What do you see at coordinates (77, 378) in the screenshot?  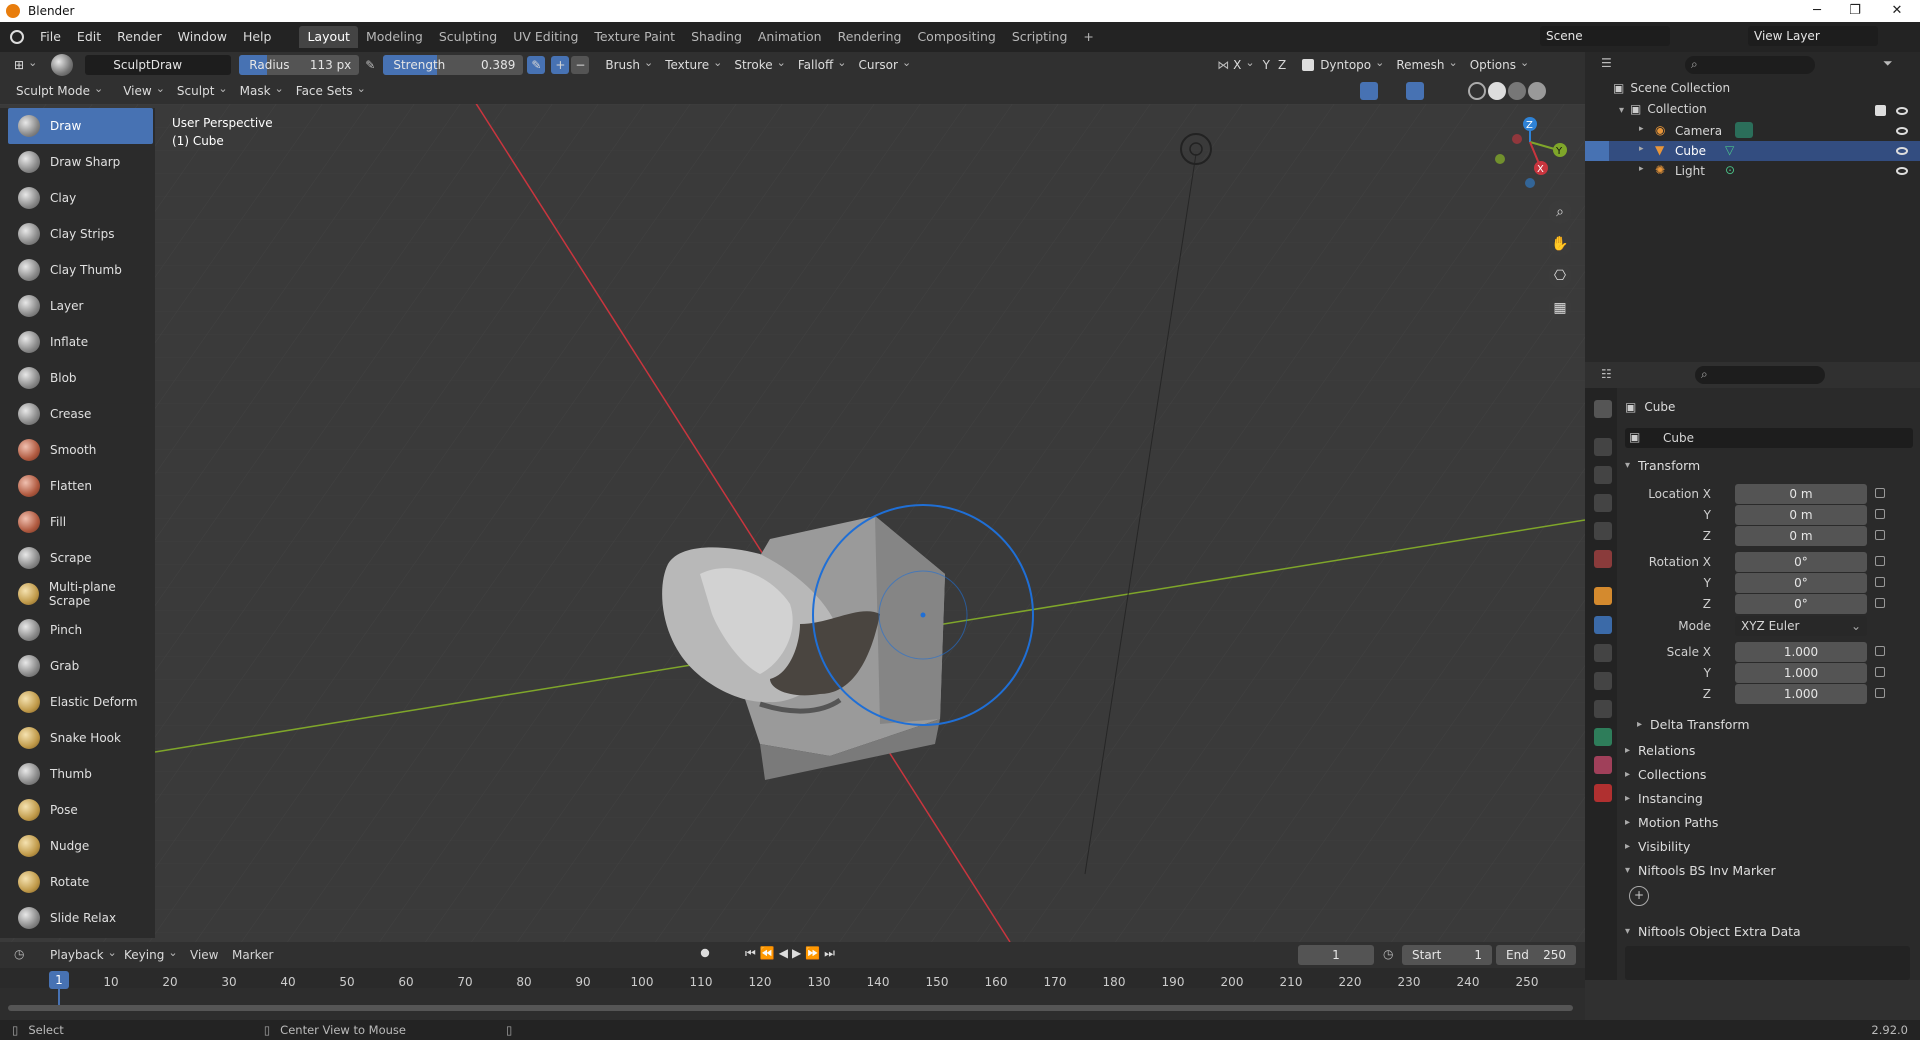 I see `tool-blob: Blob` at bounding box center [77, 378].